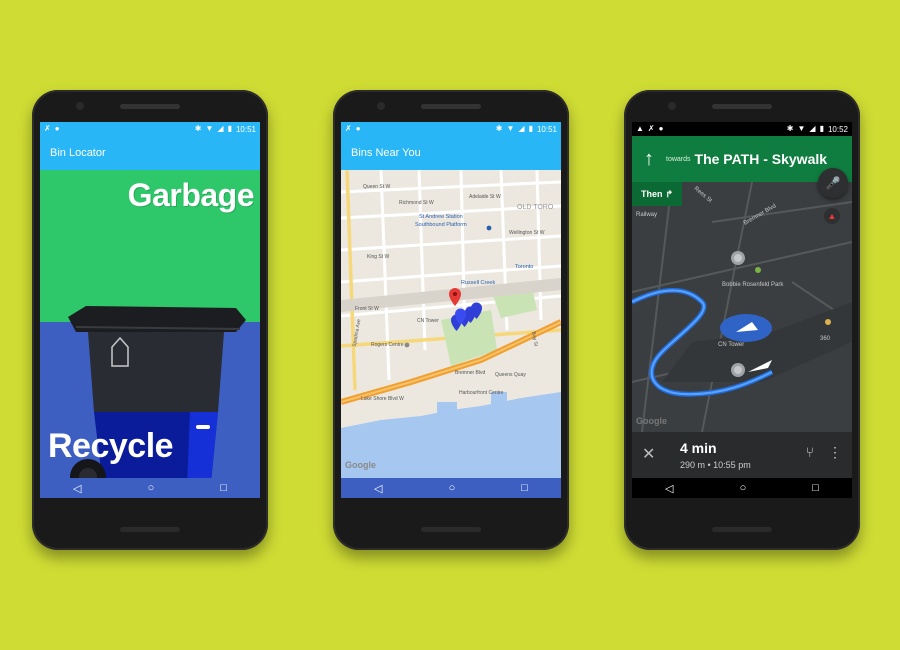  What do you see at coordinates (837, 129) in the screenshot?
I see `status-time: 10:52` at bounding box center [837, 129].